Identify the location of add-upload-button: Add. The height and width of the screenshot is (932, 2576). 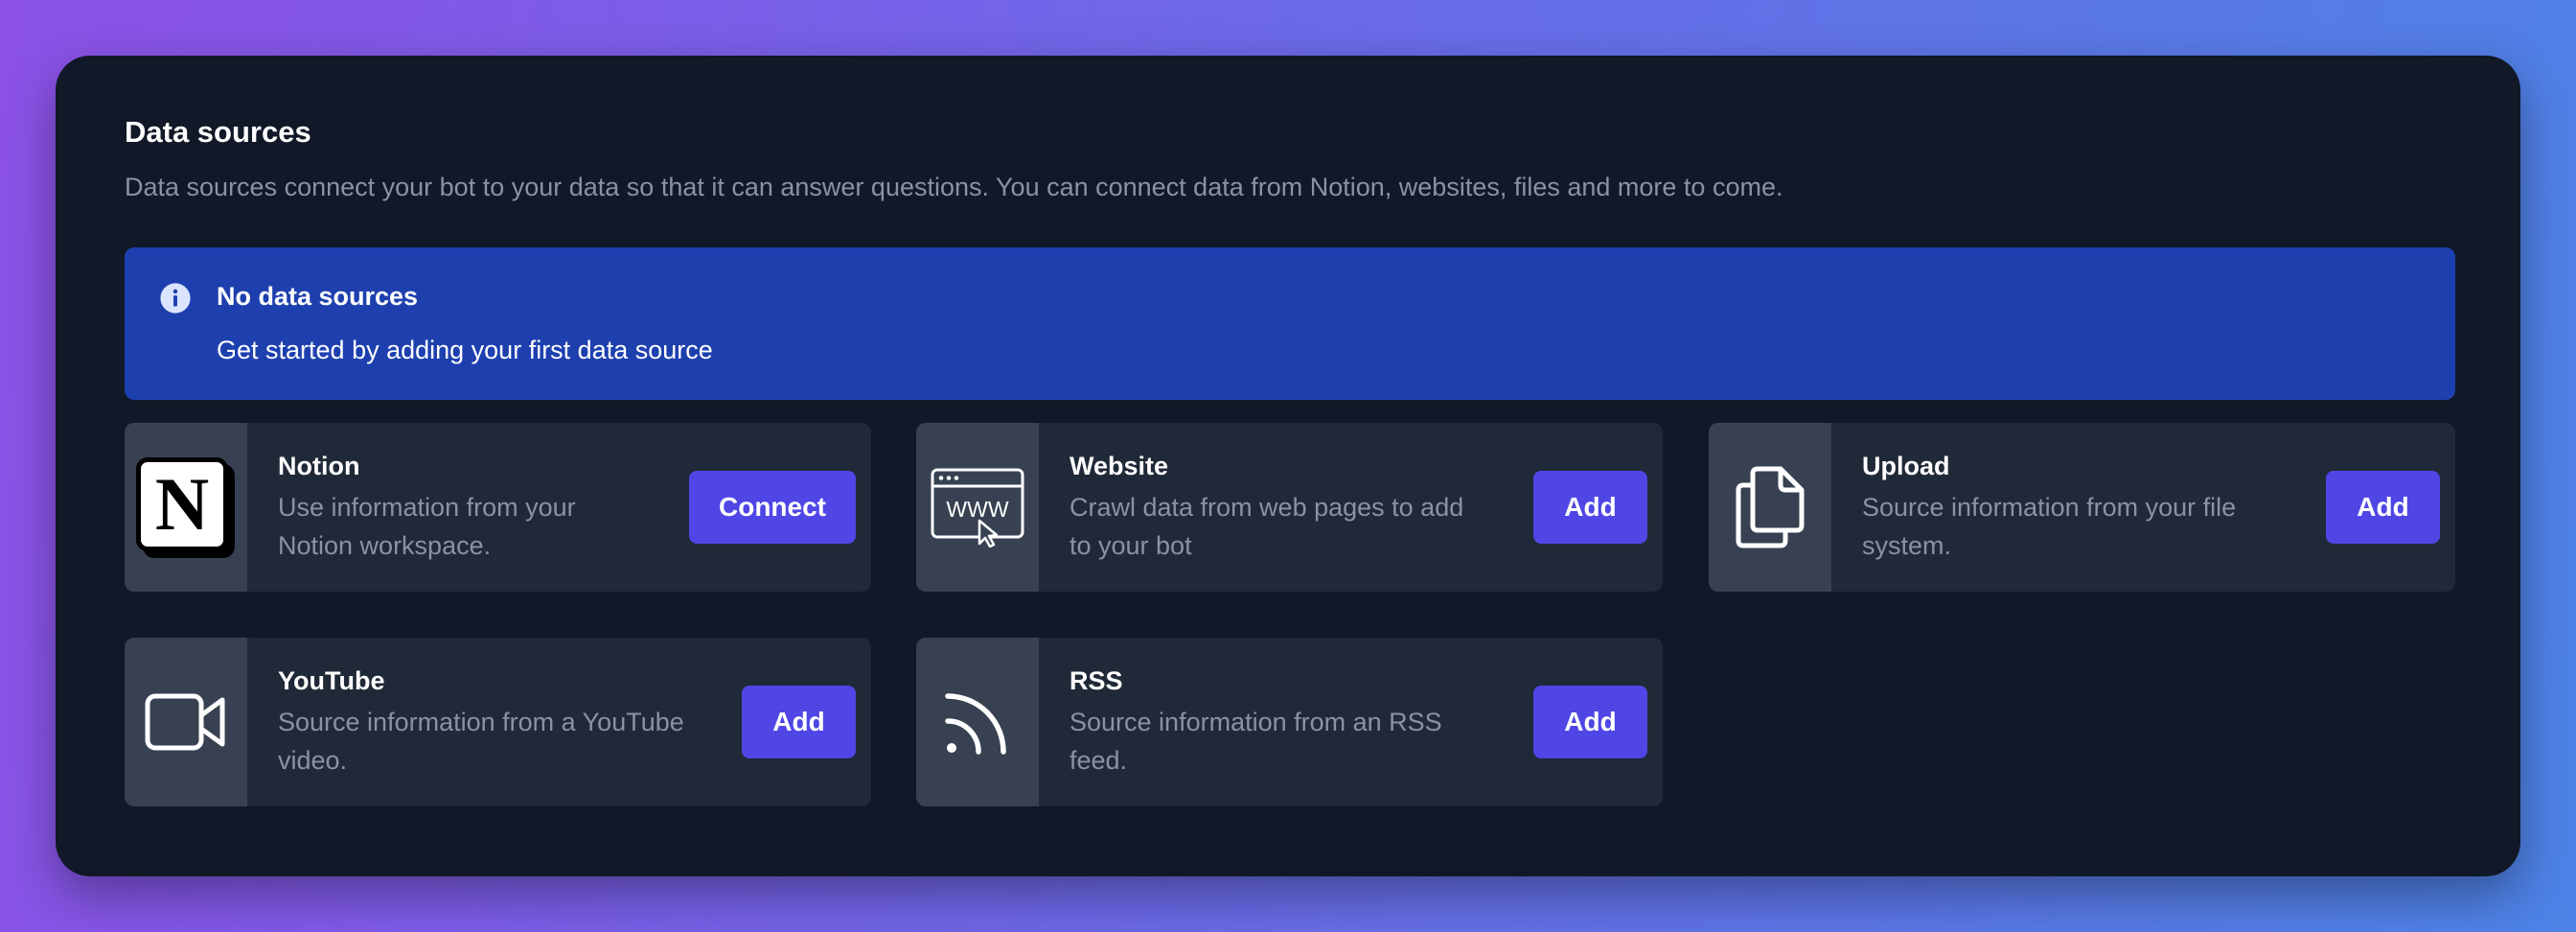
(2383, 507).